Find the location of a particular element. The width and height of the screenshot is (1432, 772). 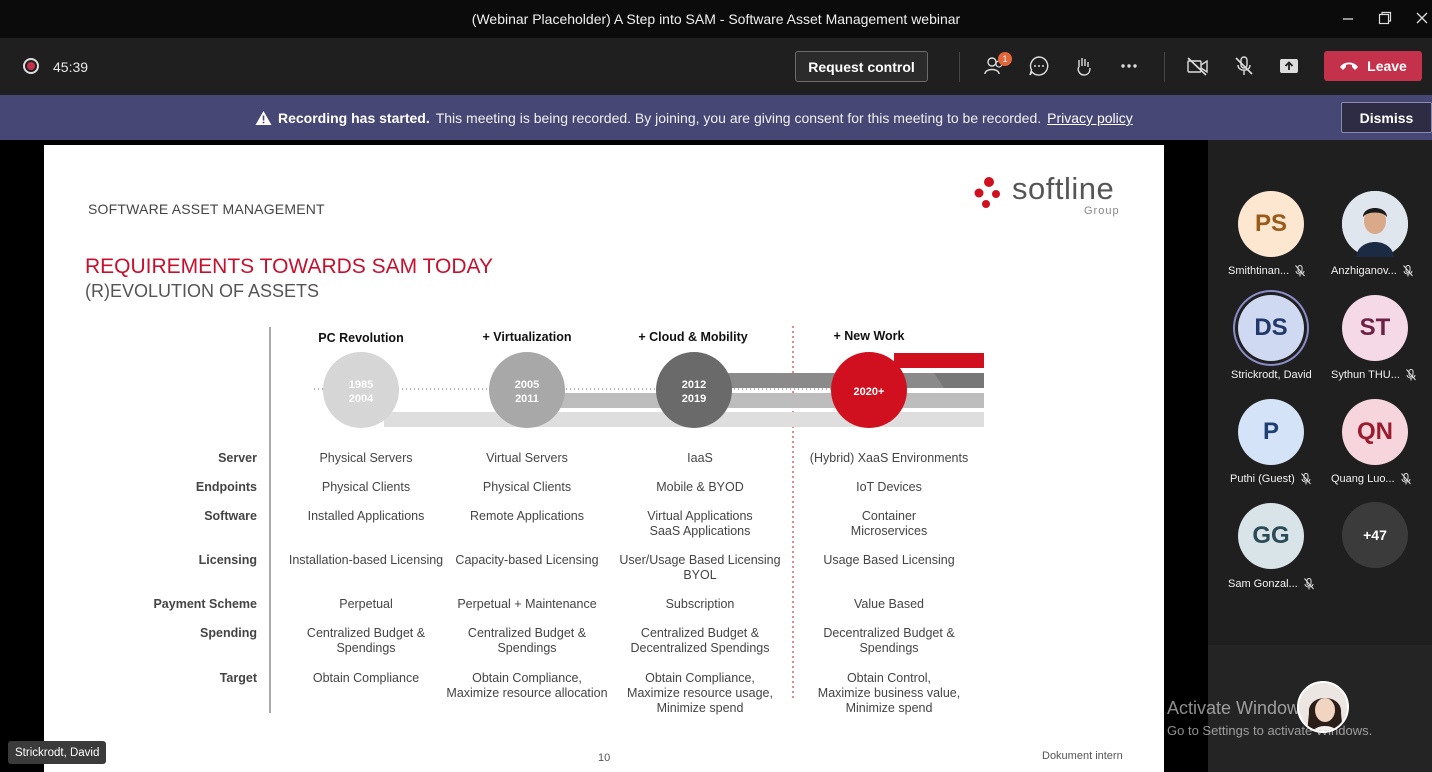

grid-cell-line: Mobile & BYOD is located at coordinates (700, 487).